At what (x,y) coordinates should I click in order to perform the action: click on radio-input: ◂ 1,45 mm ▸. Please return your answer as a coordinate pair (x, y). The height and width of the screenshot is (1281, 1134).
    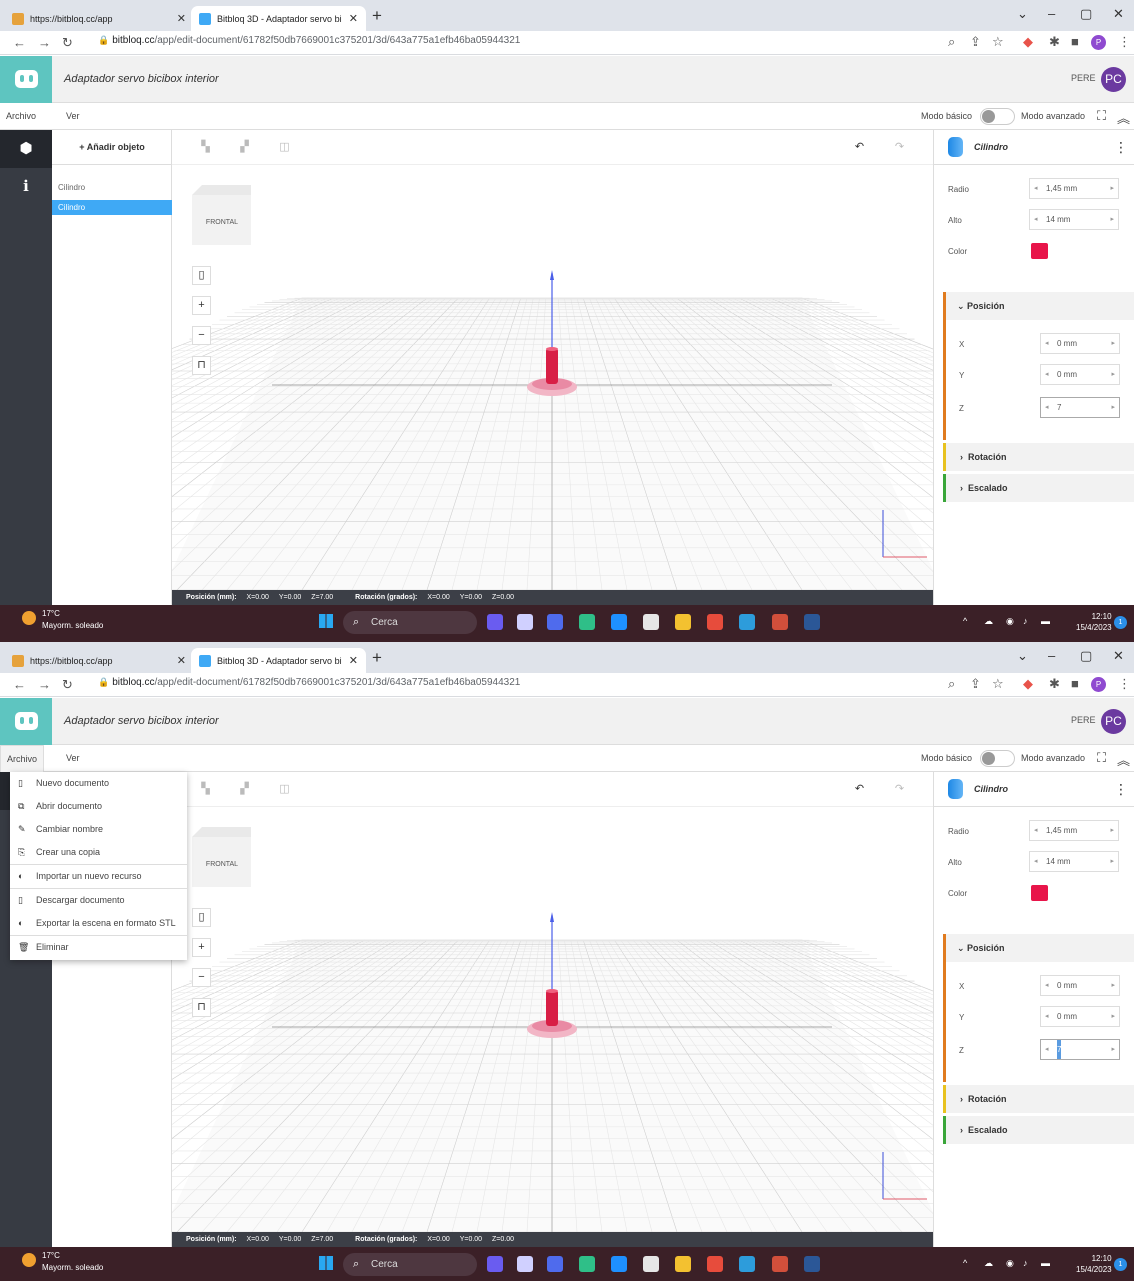
    Looking at the image, I should click on (1074, 830).